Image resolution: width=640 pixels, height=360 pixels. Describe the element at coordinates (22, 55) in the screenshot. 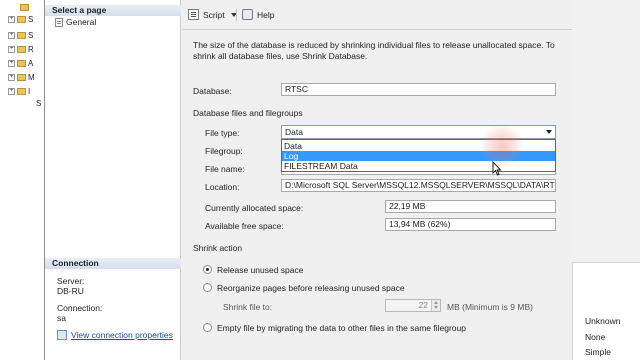

I see `object-explorer-tree: + S + S + R + A + M + I S` at that location.